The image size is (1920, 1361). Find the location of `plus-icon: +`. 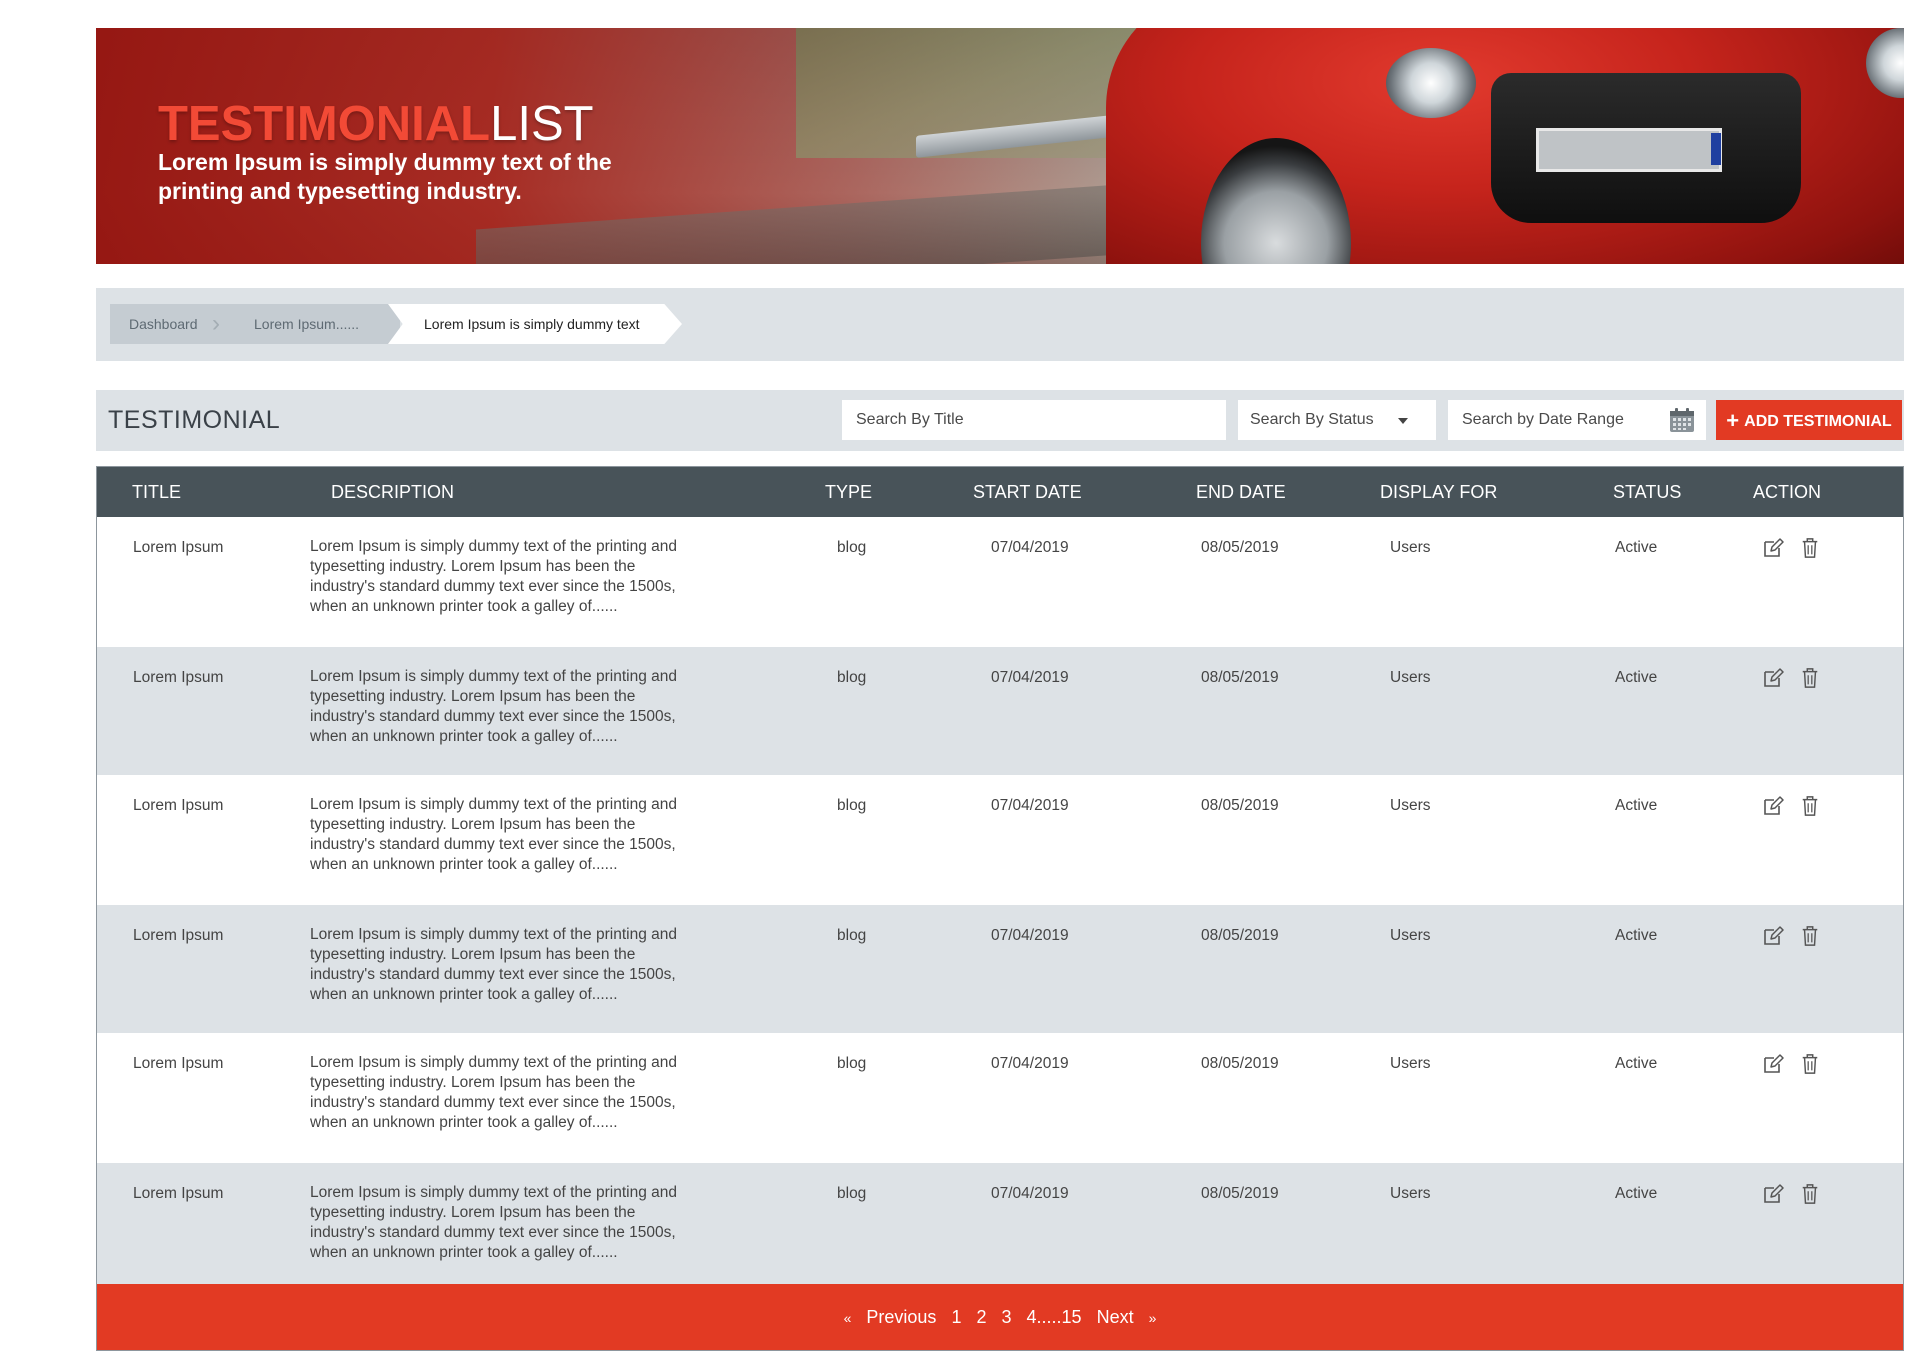

plus-icon: + is located at coordinates (1733, 420).